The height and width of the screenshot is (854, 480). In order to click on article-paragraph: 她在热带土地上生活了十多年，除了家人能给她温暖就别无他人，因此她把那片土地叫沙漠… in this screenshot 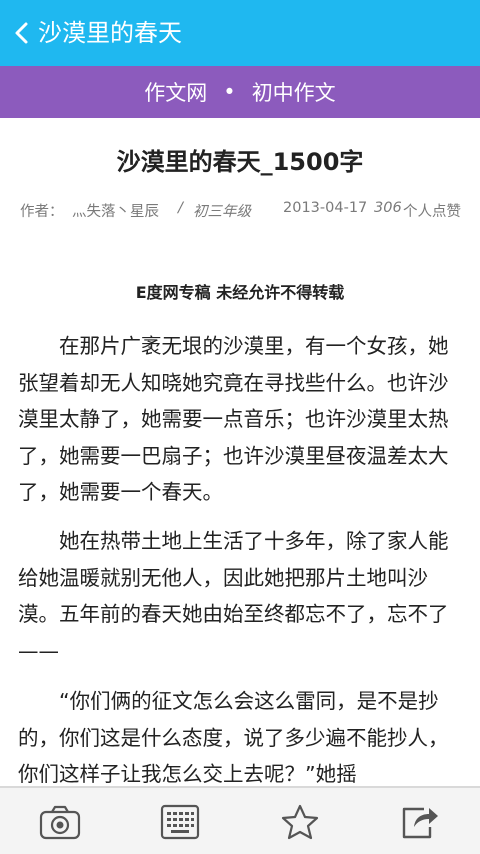, I will do `click(233, 596)`.